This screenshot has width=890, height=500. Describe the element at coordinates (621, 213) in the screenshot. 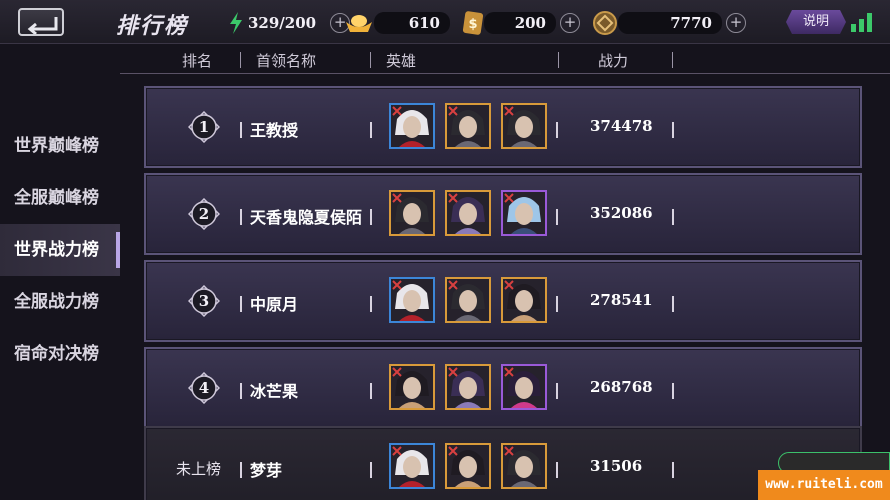

I see `power-value: 352086` at that location.